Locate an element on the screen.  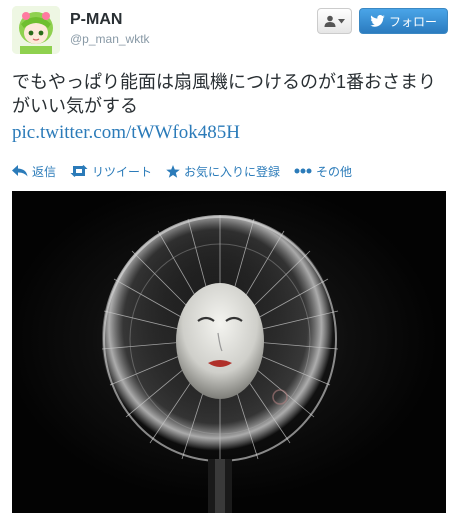
more-action: その他 is located at coordinates (323, 171).